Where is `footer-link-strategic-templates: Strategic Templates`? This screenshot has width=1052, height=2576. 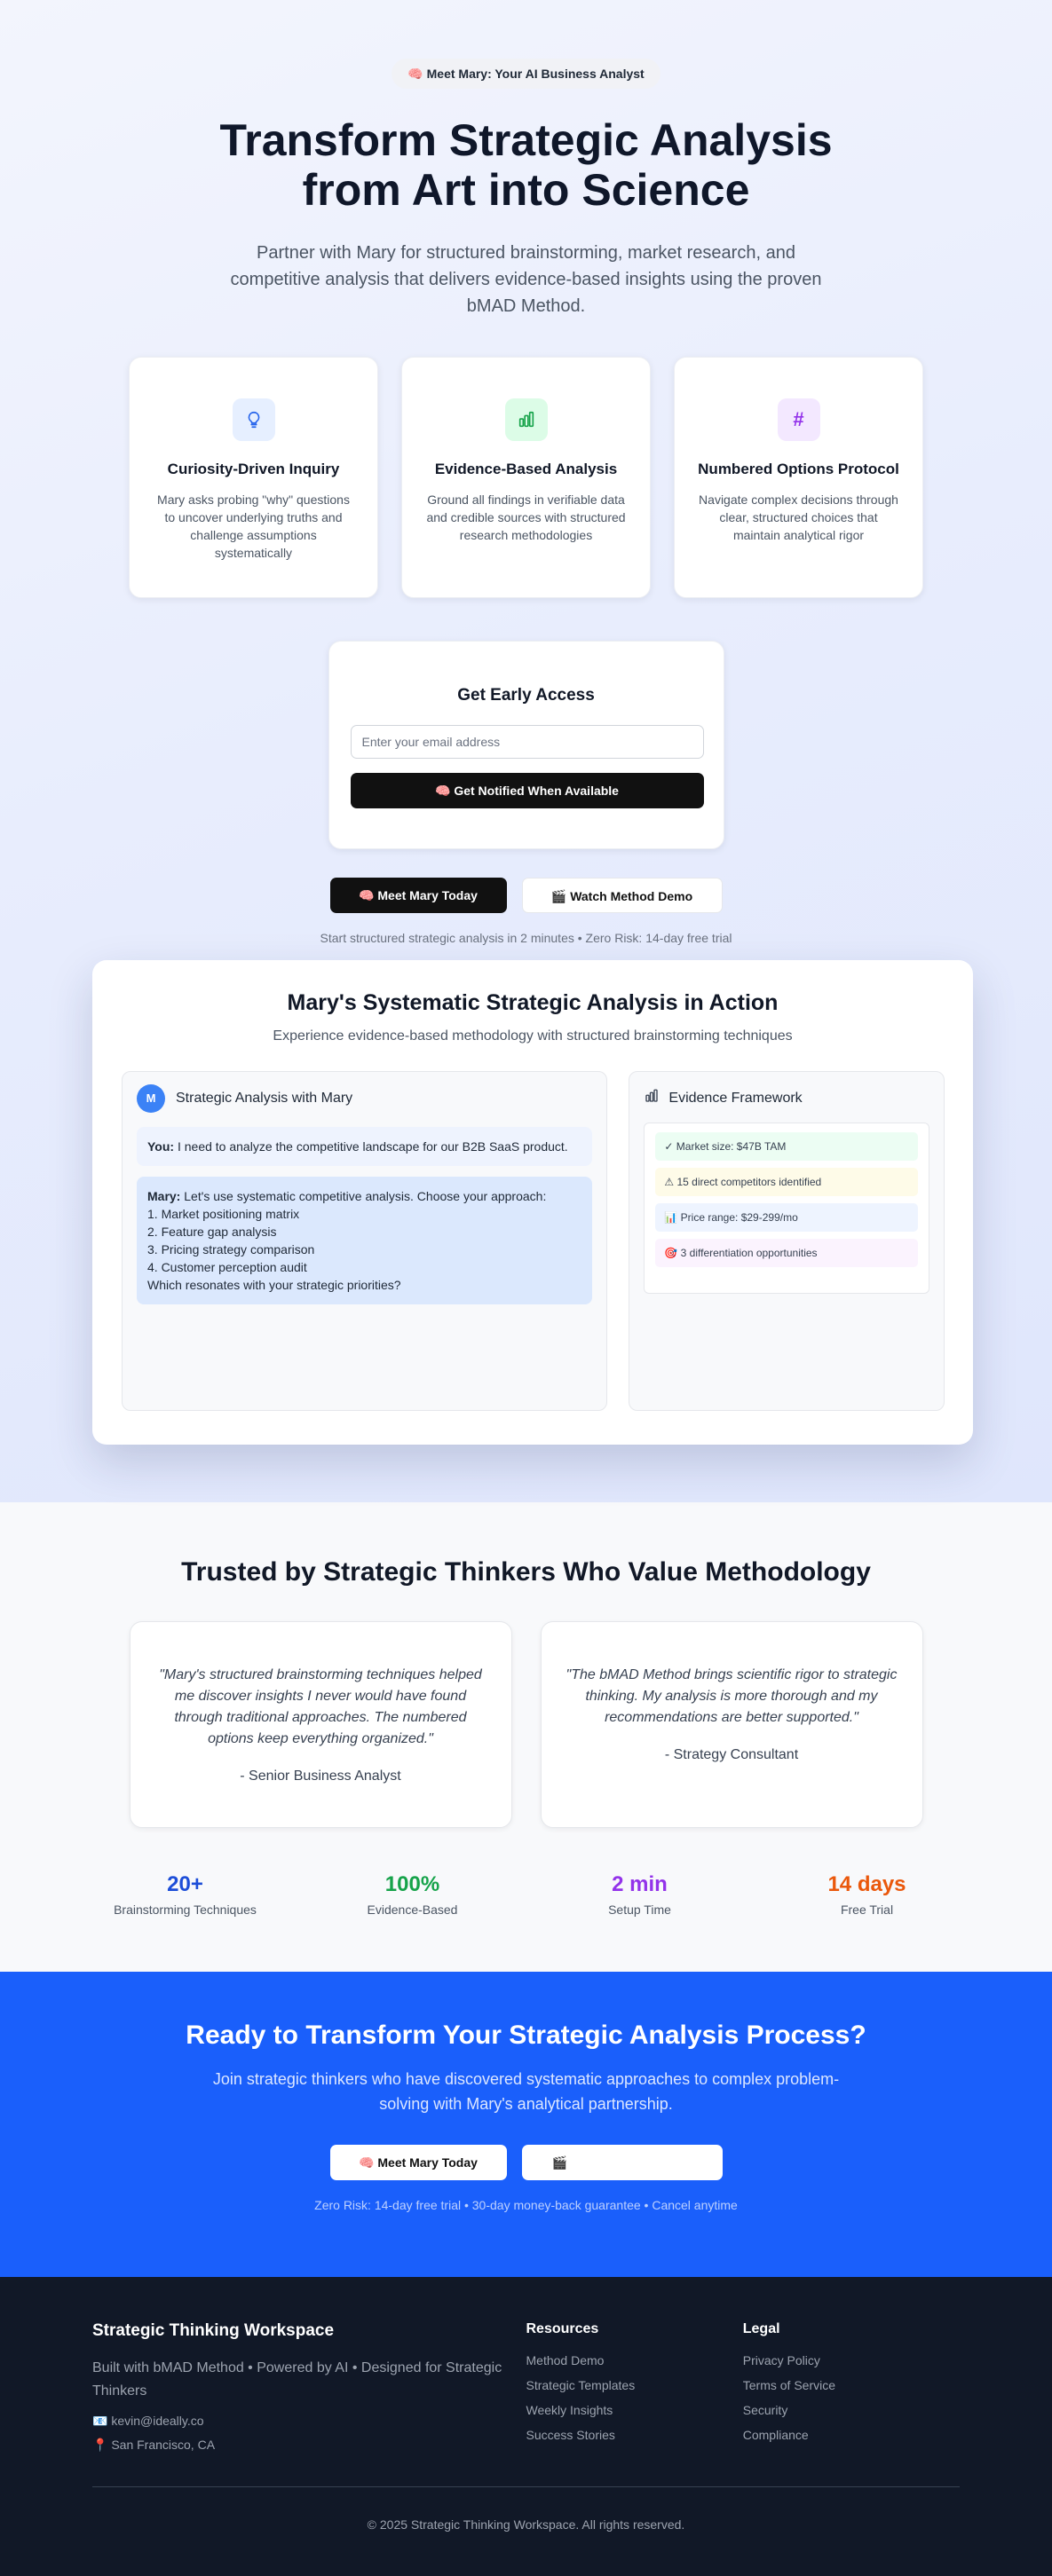
footer-link-strategic-templates: Strategic Templates is located at coordinates (634, 2385).